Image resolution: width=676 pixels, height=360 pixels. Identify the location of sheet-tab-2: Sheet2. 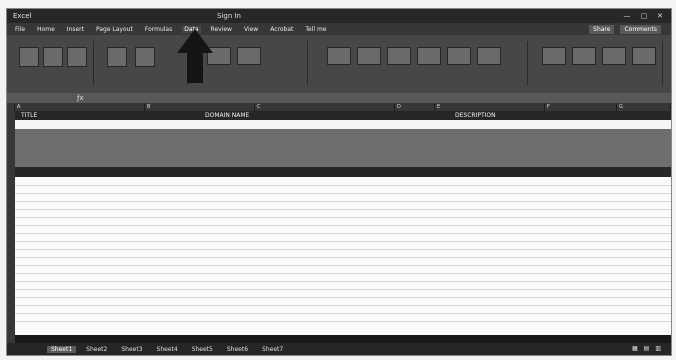
(96, 349).